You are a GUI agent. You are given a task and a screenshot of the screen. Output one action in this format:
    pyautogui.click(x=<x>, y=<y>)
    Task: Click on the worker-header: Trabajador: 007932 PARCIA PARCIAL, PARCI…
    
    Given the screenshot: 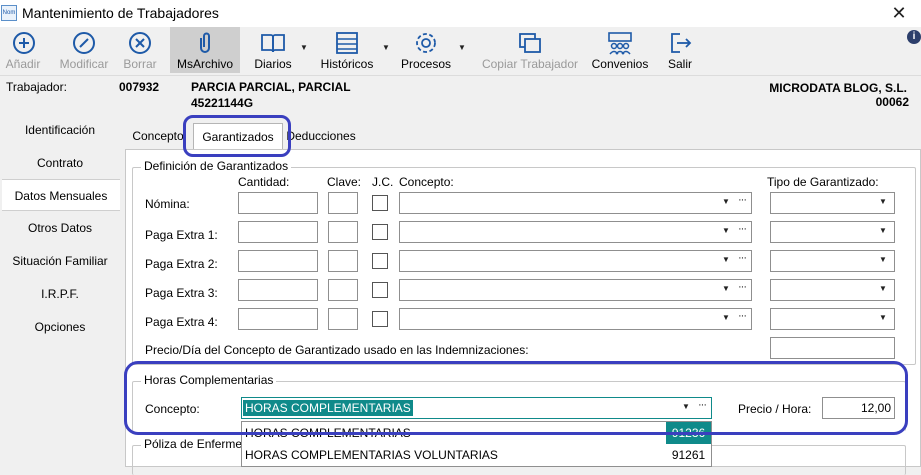 What is the action you would take?
    pyautogui.click(x=460, y=93)
    